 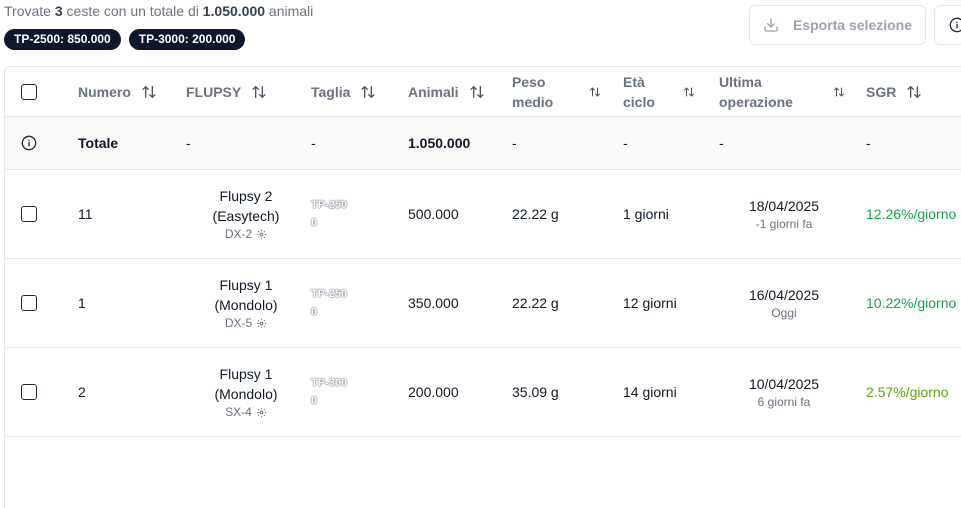 What do you see at coordinates (125, 39) in the screenshot?
I see `size-badges: TP-2500: 850.000 TP-3000: 200.000` at bounding box center [125, 39].